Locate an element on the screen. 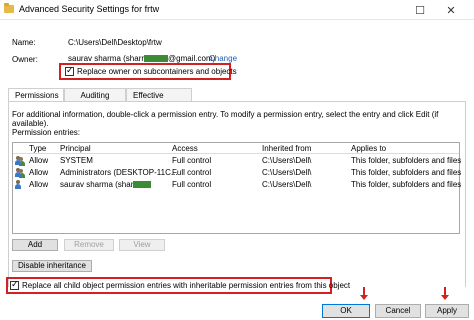 This screenshot has height=320, width=474. owner-label: Owner: is located at coordinates (25, 59).